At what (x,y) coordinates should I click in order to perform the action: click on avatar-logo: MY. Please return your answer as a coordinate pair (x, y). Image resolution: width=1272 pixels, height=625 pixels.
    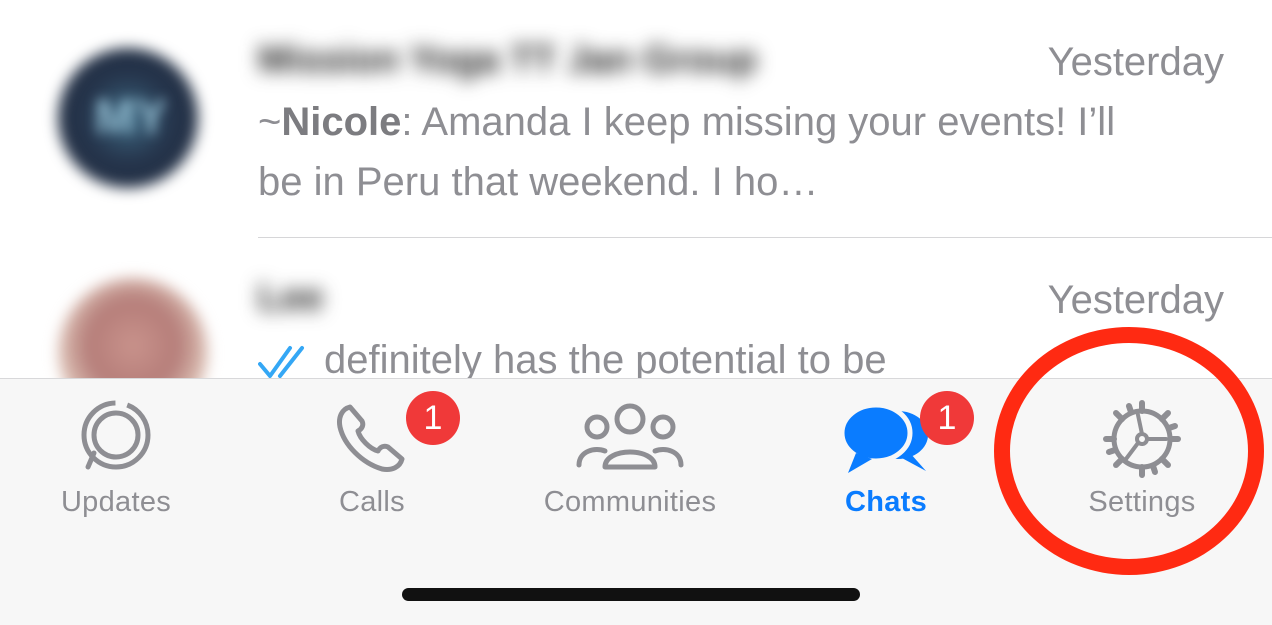
    Looking at the image, I should click on (131, 117).